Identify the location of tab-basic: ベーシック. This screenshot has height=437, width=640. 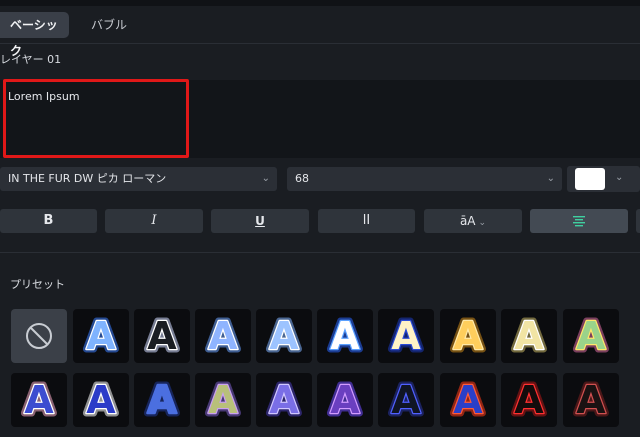
(34, 35).